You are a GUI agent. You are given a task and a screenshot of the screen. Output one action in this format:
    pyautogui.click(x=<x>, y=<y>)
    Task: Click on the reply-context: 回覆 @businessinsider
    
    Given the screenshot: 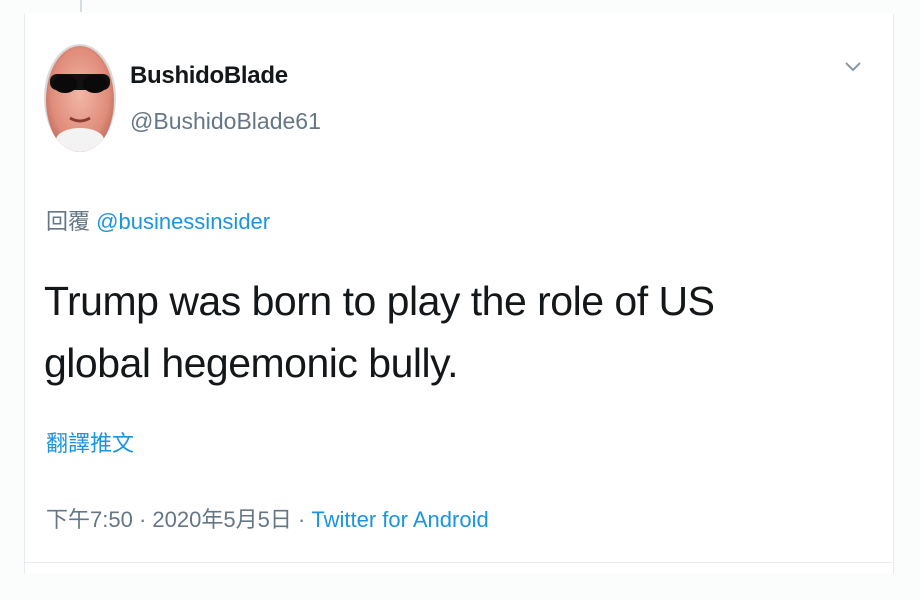 What is the action you would take?
    pyautogui.click(x=158, y=220)
    